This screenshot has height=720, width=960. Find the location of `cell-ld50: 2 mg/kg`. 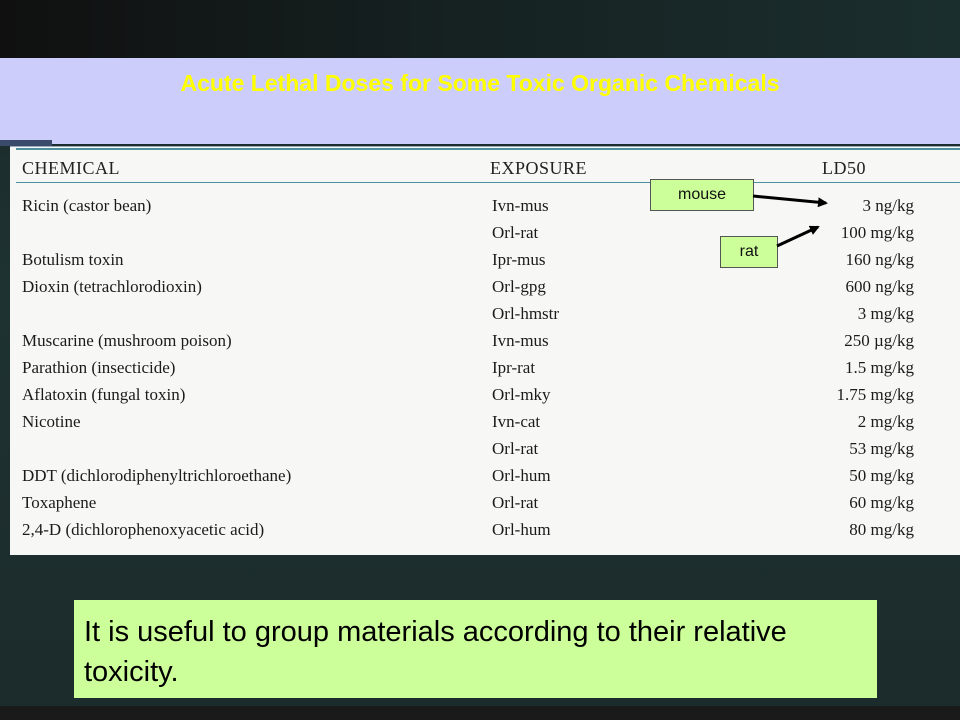

cell-ld50: 2 mg/kg is located at coordinates (885, 421).